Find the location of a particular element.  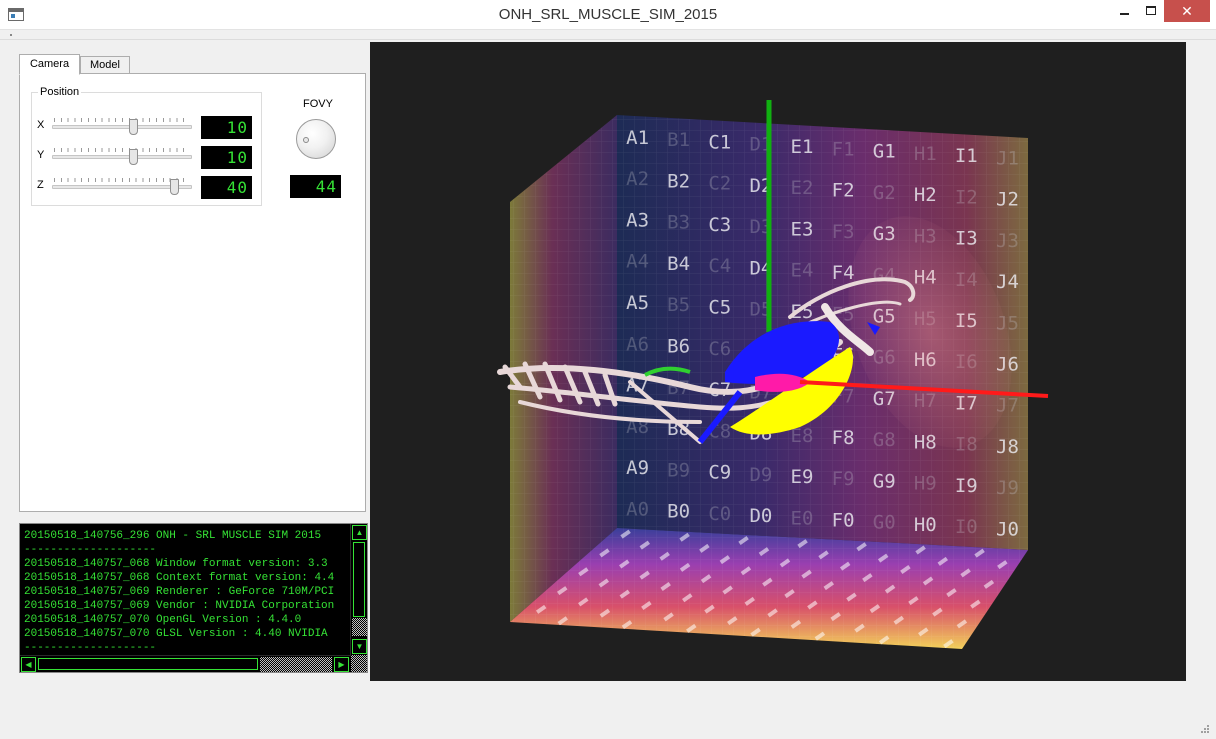

wall-label: F0 is located at coordinates (843, 521).